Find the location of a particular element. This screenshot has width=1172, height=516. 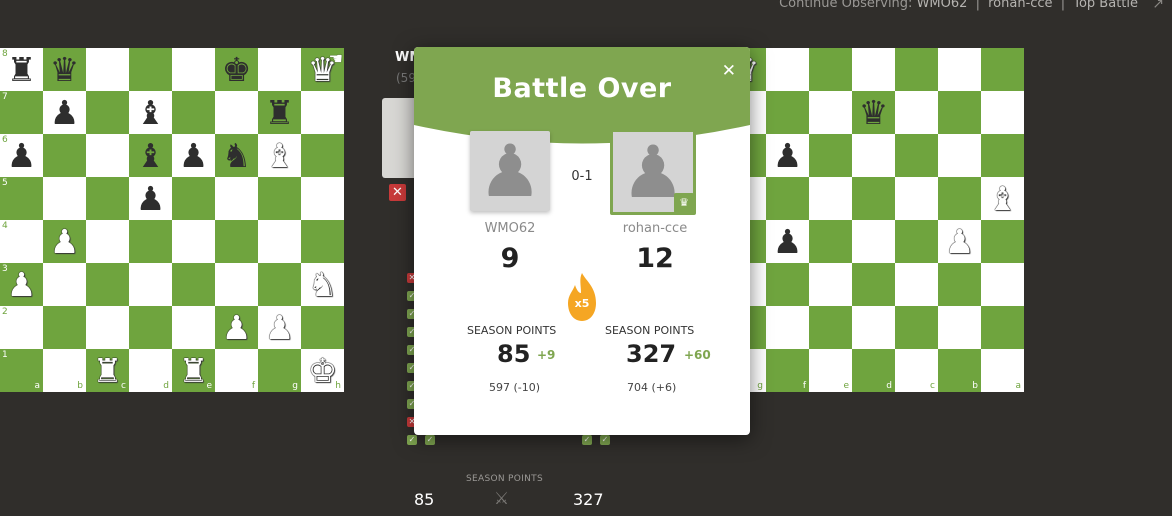

white-knight-icon: ♞ is located at coordinates (323, 284).